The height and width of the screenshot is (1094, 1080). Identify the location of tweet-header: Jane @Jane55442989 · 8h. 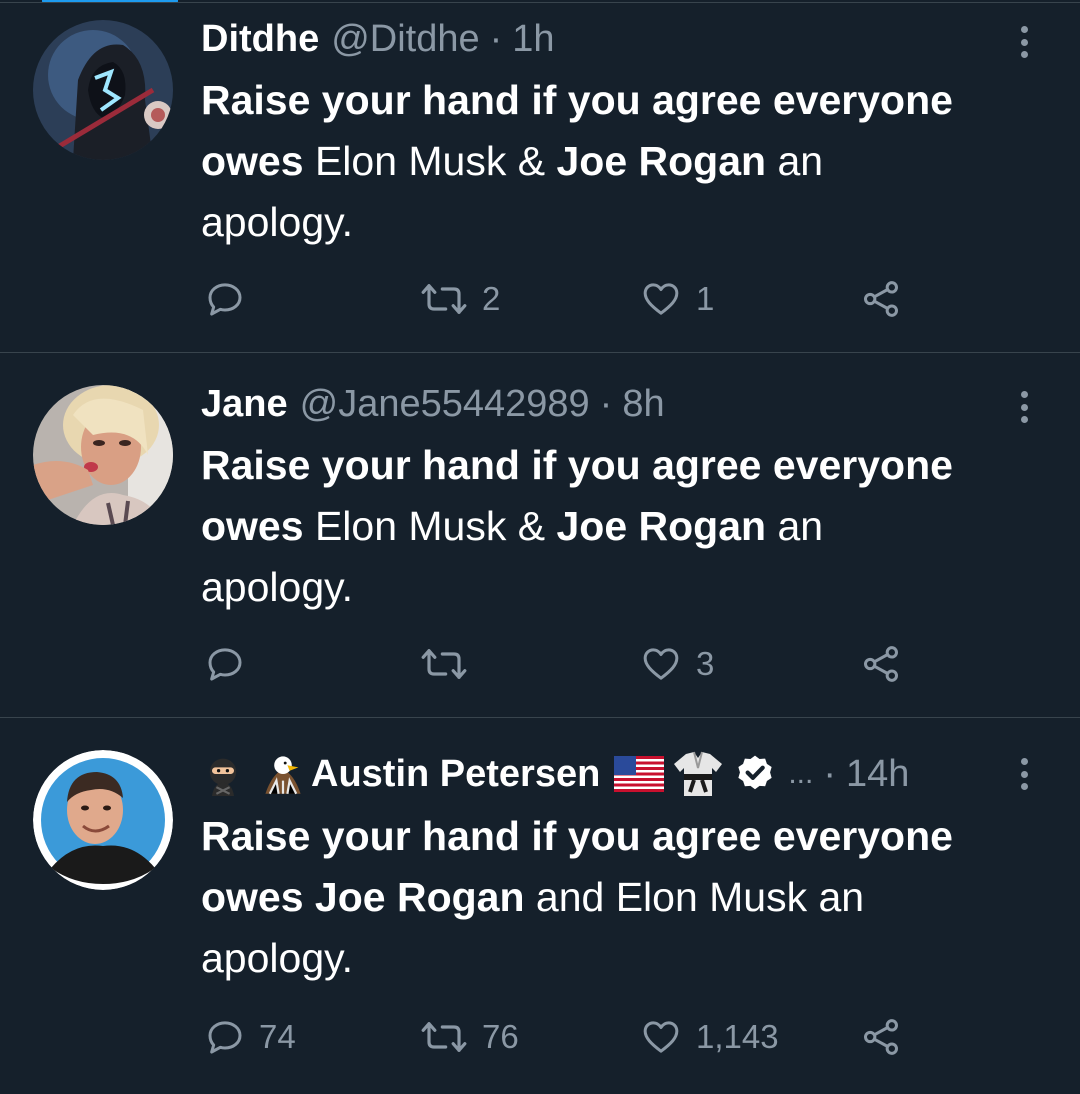
(433, 404).